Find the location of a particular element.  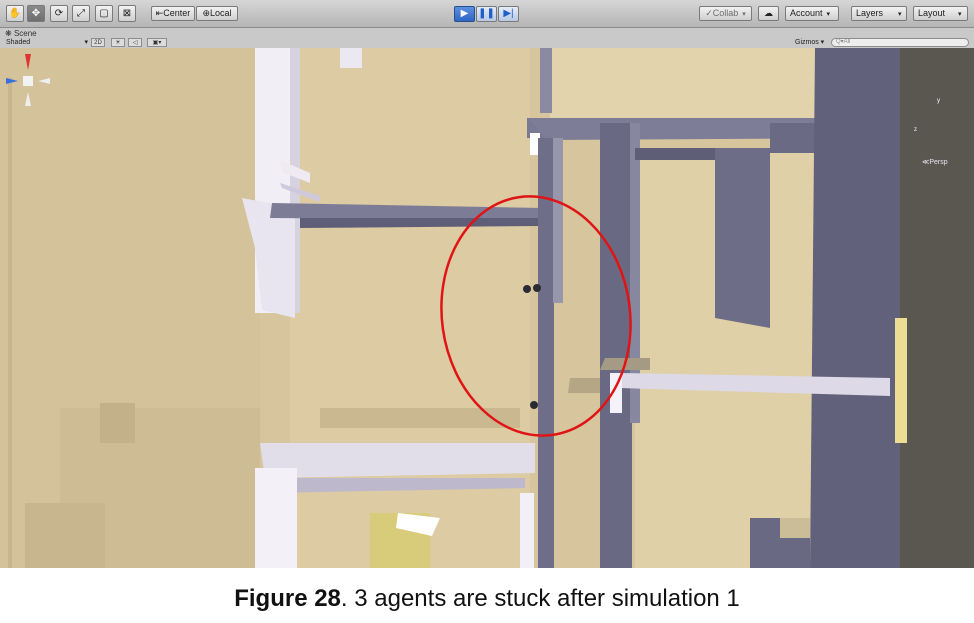

collab-label: Collab is located at coordinates (725, 13).